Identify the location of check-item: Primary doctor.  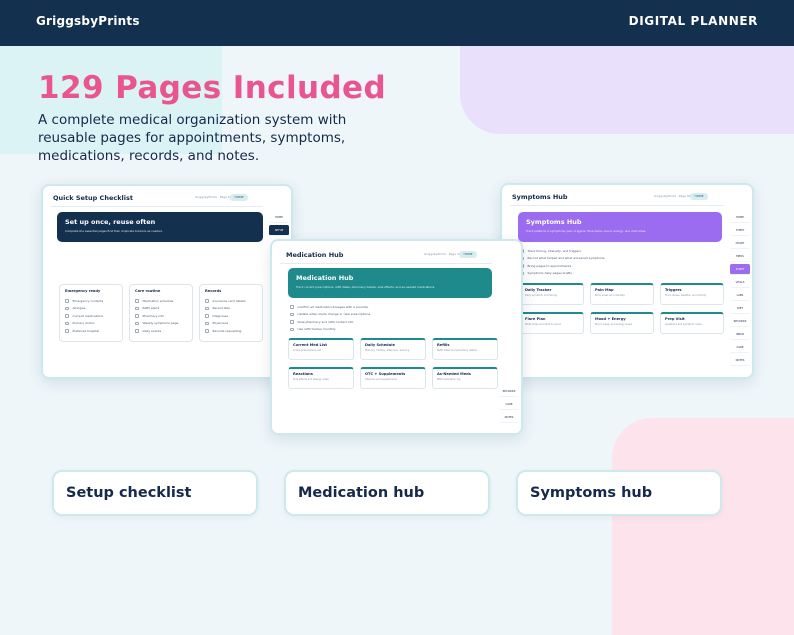
(91, 324).